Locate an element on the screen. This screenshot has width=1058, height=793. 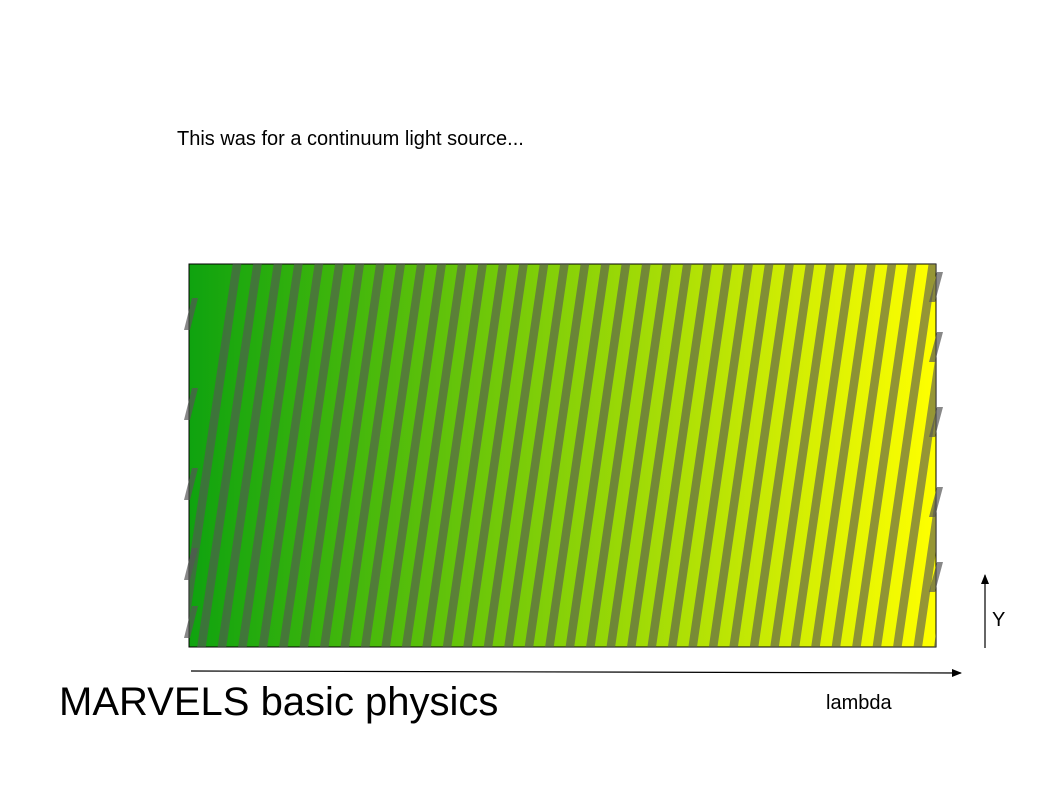
slide-title: MARVELS basic physics is located at coordinates (279, 702).